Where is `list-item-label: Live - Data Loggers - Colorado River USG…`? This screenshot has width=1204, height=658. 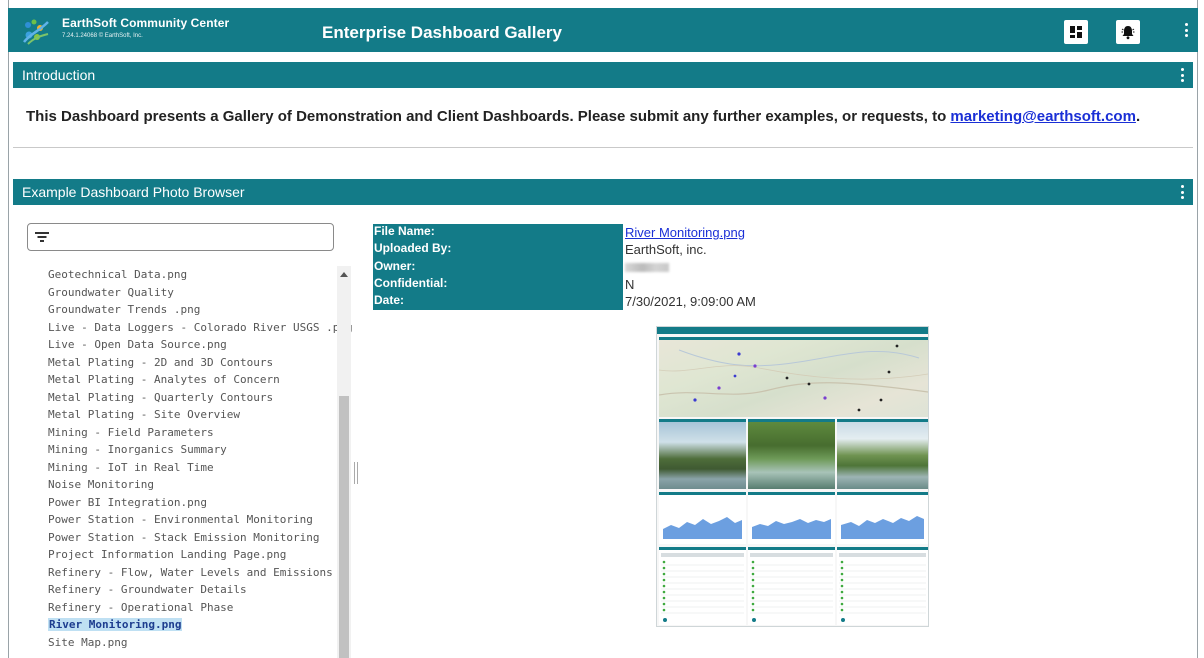 list-item-label: Live - Data Loggers - Colorado River USG… is located at coordinates (200, 327).